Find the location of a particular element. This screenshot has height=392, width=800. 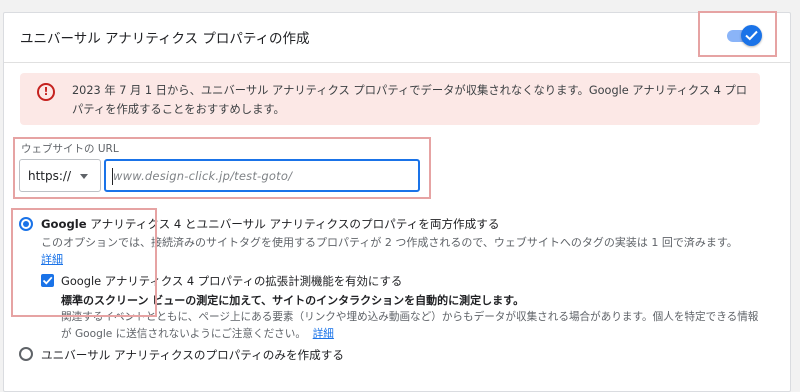

toggle-highlight-box is located at coordinates (737, 34).